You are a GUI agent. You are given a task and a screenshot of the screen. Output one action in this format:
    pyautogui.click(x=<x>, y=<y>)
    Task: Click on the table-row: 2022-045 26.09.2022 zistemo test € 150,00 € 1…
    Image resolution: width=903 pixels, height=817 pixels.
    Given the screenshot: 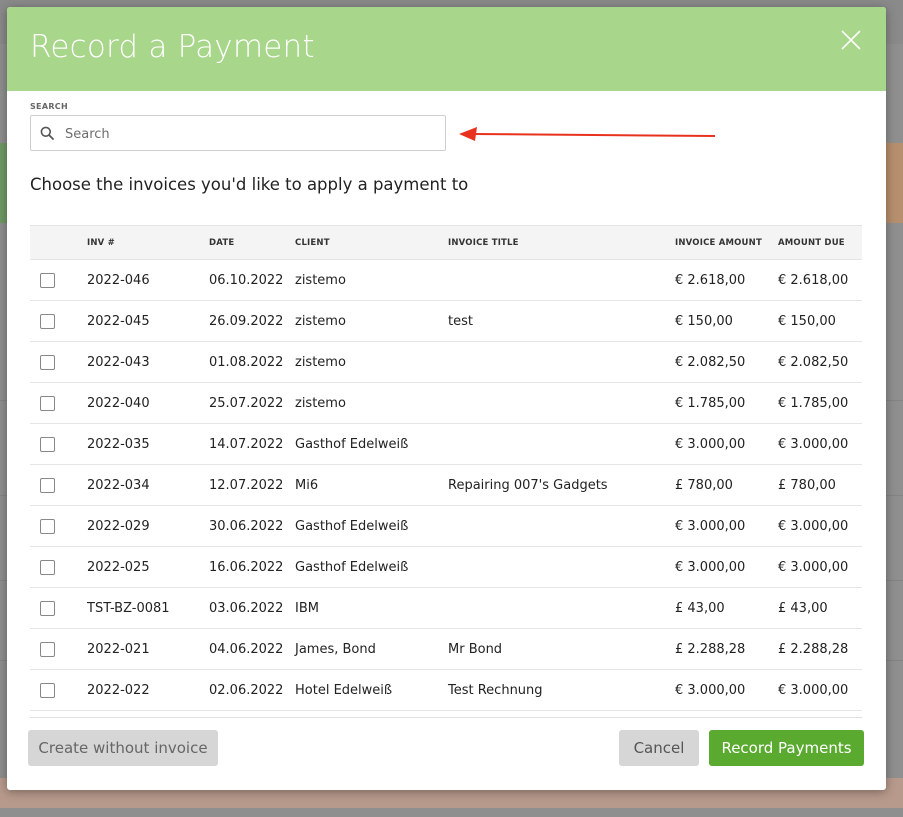 What is the action you would take?
    pyautogui.click(x=446, y=321)
    